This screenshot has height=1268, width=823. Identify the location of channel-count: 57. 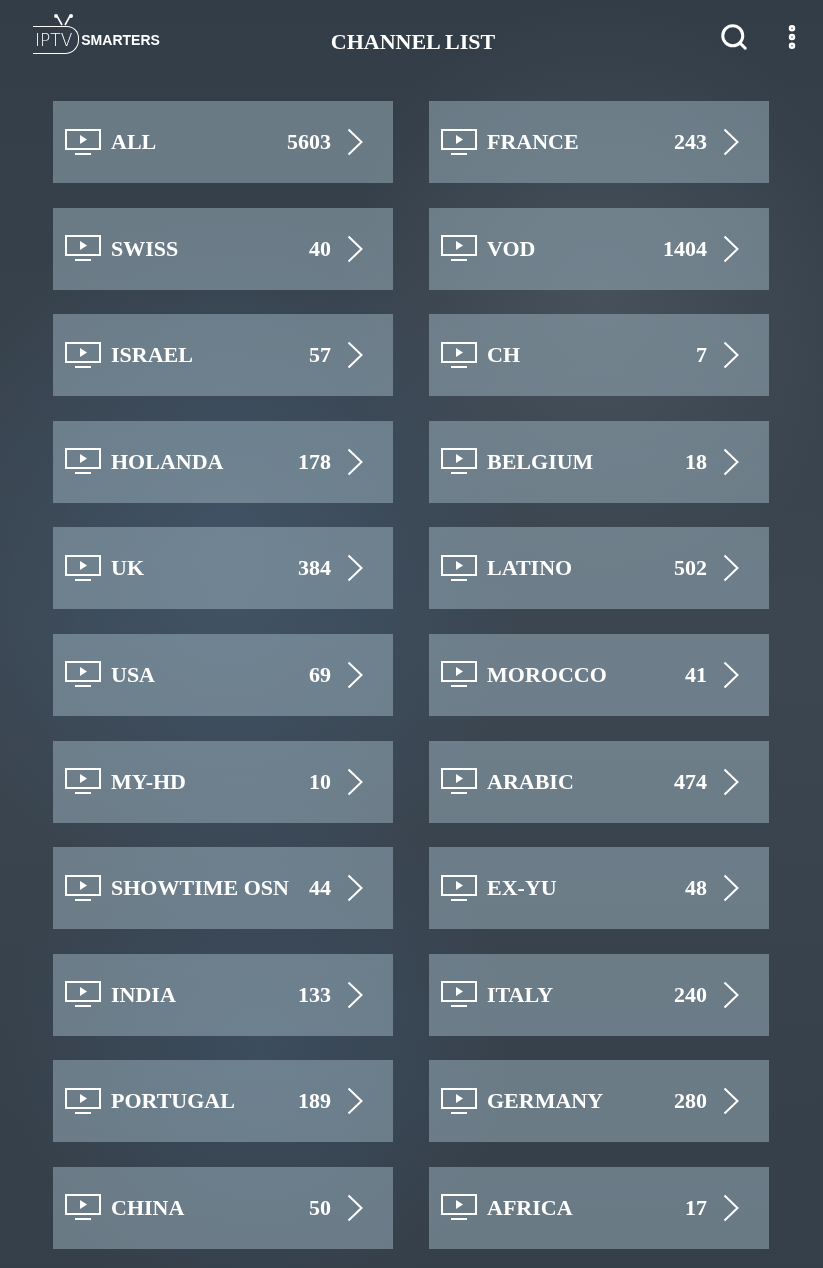
(320, 355).